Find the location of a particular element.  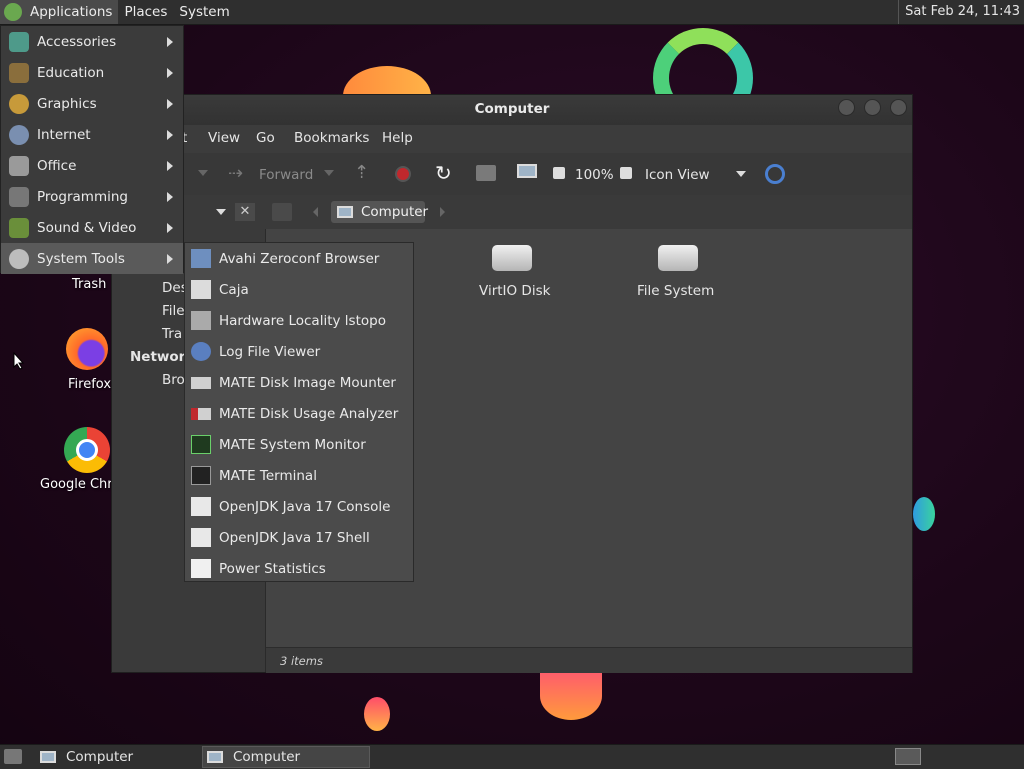

menu-item-system-monitor: MATE System Monitor is located at coordinates (299, 444).